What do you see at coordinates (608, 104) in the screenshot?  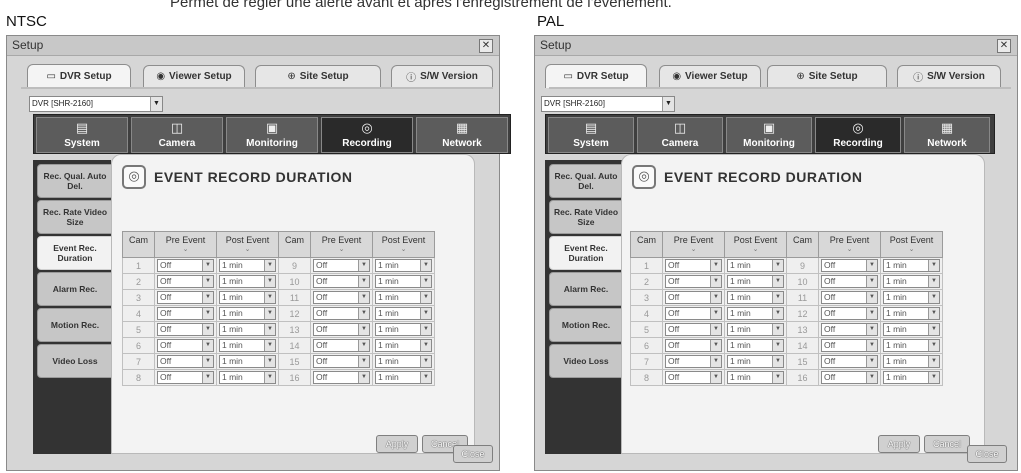 I see `dvr-select-dropdown: DVR [SHR-2160] ▼` at bounding box center [608, 104].